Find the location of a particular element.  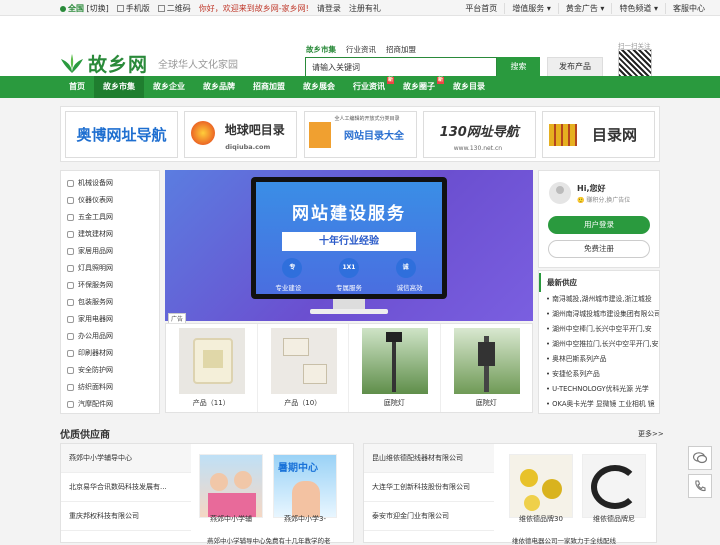

search-tabs: 故乡市集 行业资讯 招商加盟 is located at coordinates (361, 49).